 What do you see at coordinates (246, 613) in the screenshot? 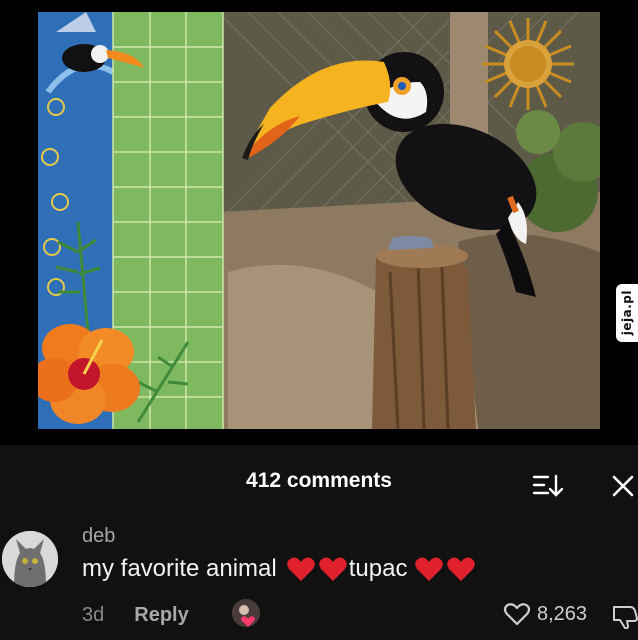
I see `creator-liked-avatar` at bounding box center [246, 613].